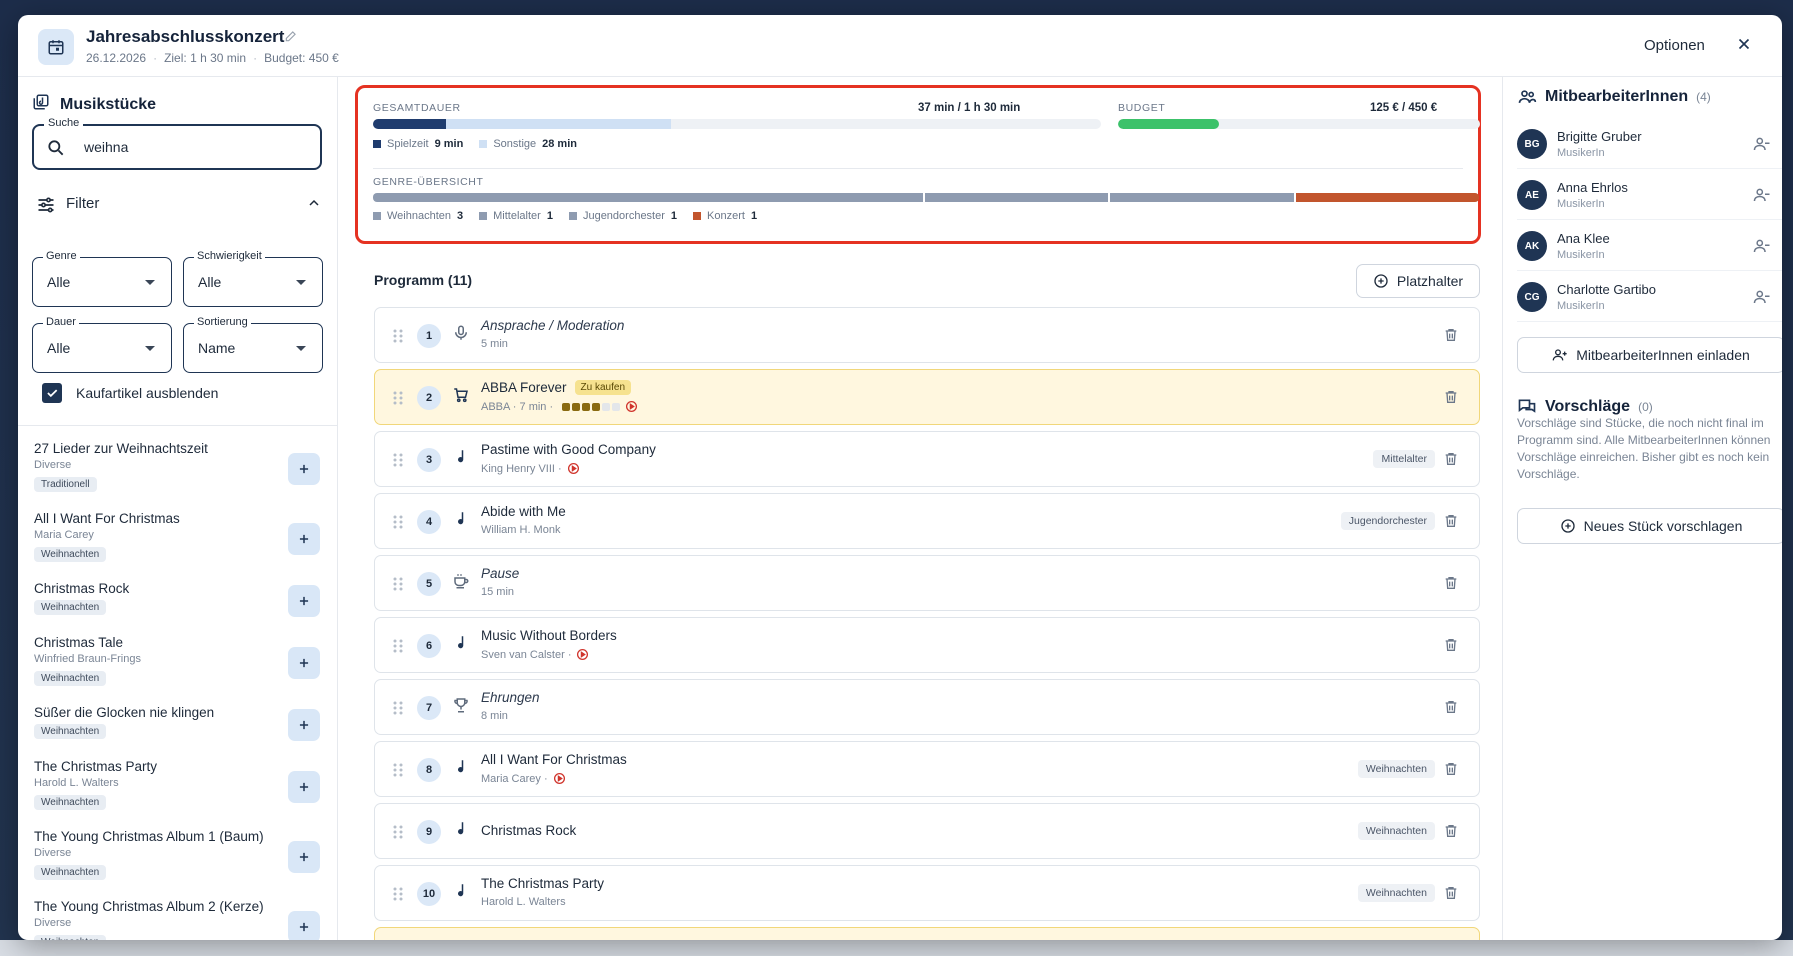 This screenshot has height=956, width=1793. I want to click on genre-swatch, so click(483, 216).